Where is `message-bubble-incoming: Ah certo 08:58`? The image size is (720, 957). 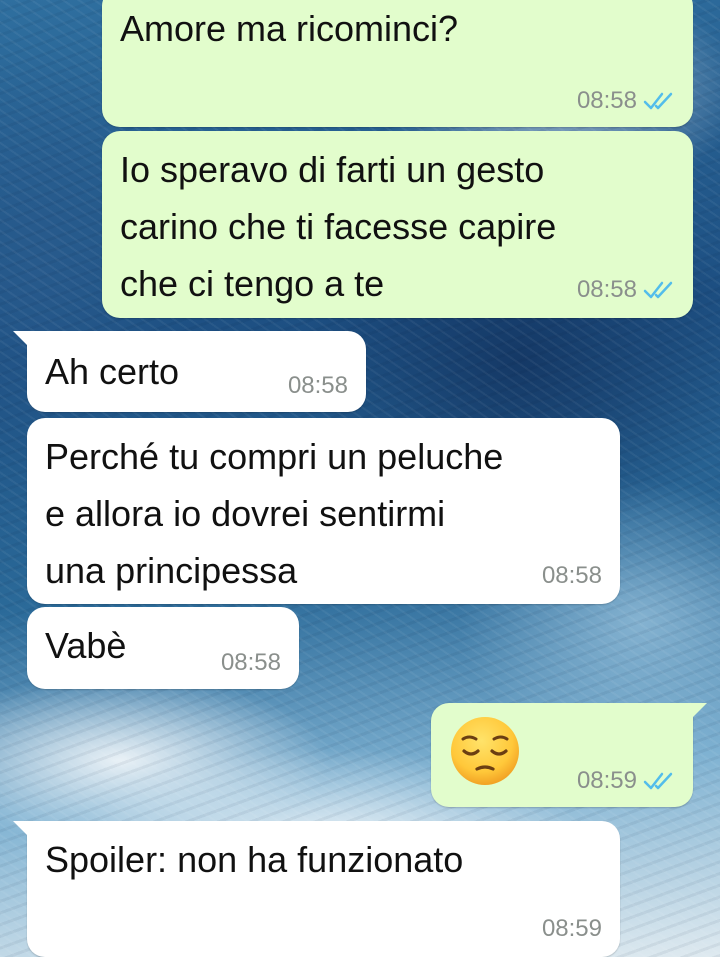 message-bubble-incoming: Ah certo 08:58 is located at coordinates (189, 371).